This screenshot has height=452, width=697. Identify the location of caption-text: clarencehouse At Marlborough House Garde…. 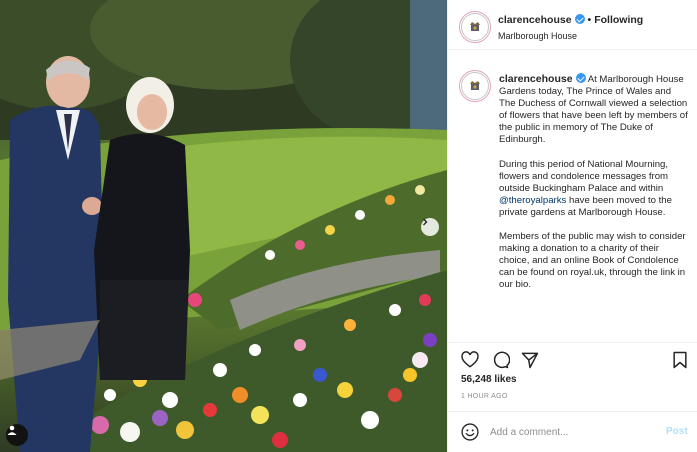
(594, 188).